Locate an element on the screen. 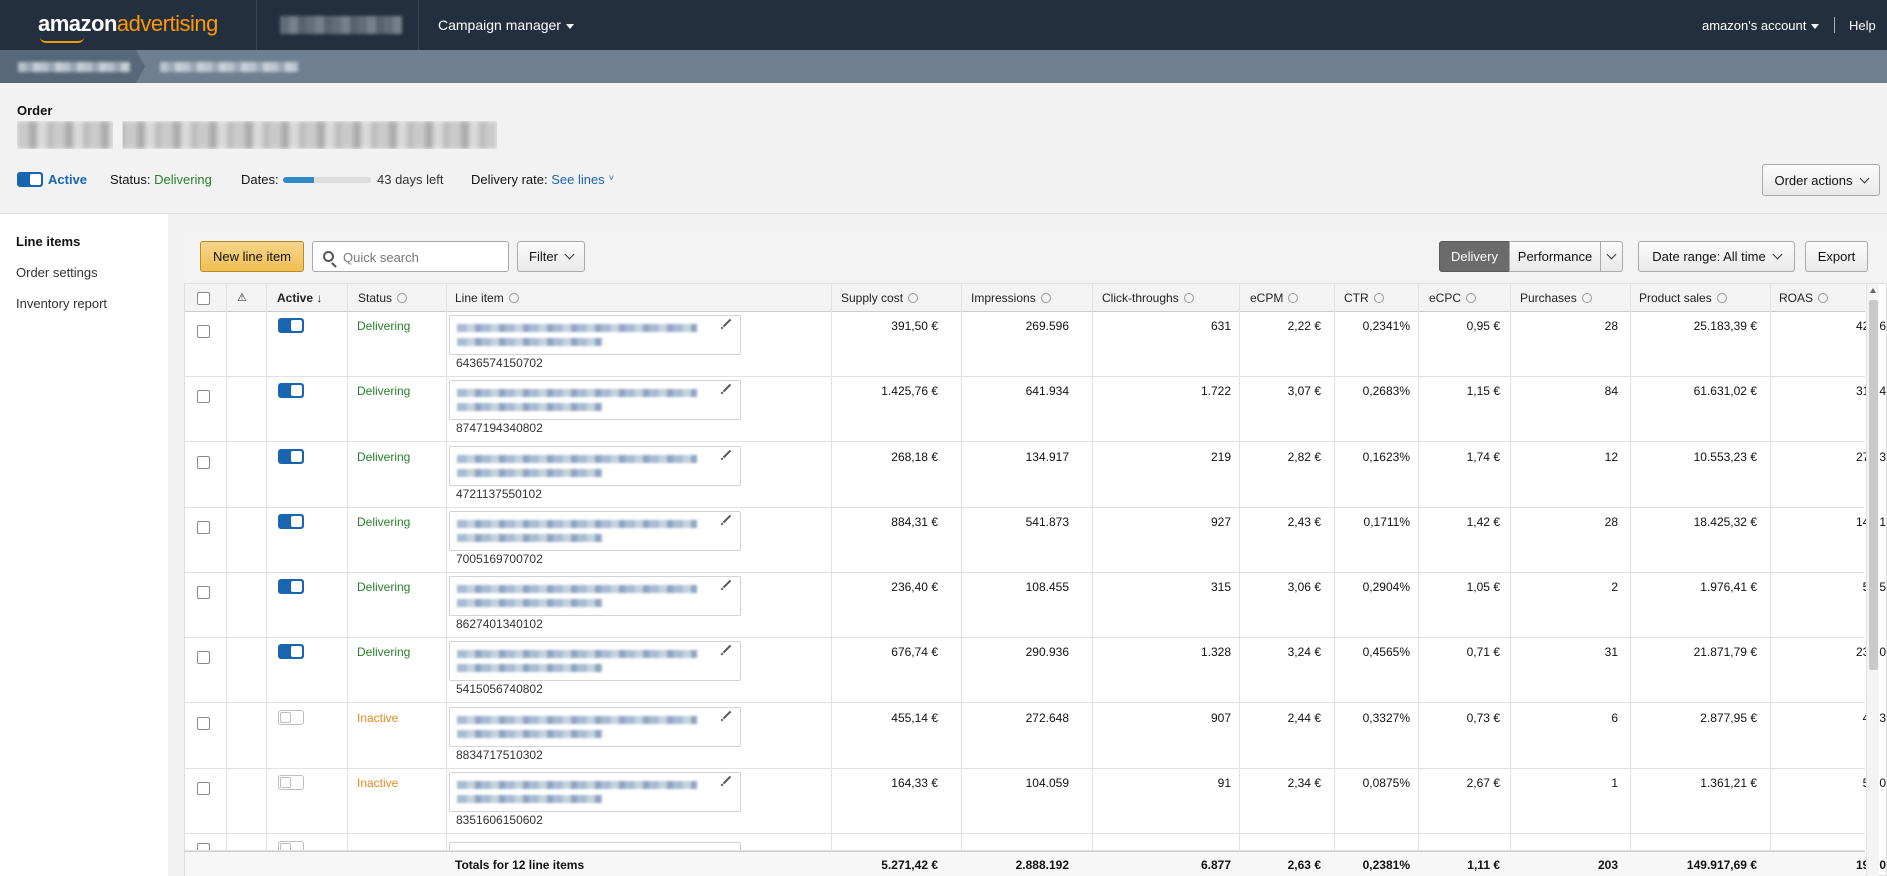  cell-ecpc: 2,67 € is located at coordinates (1483, 783).